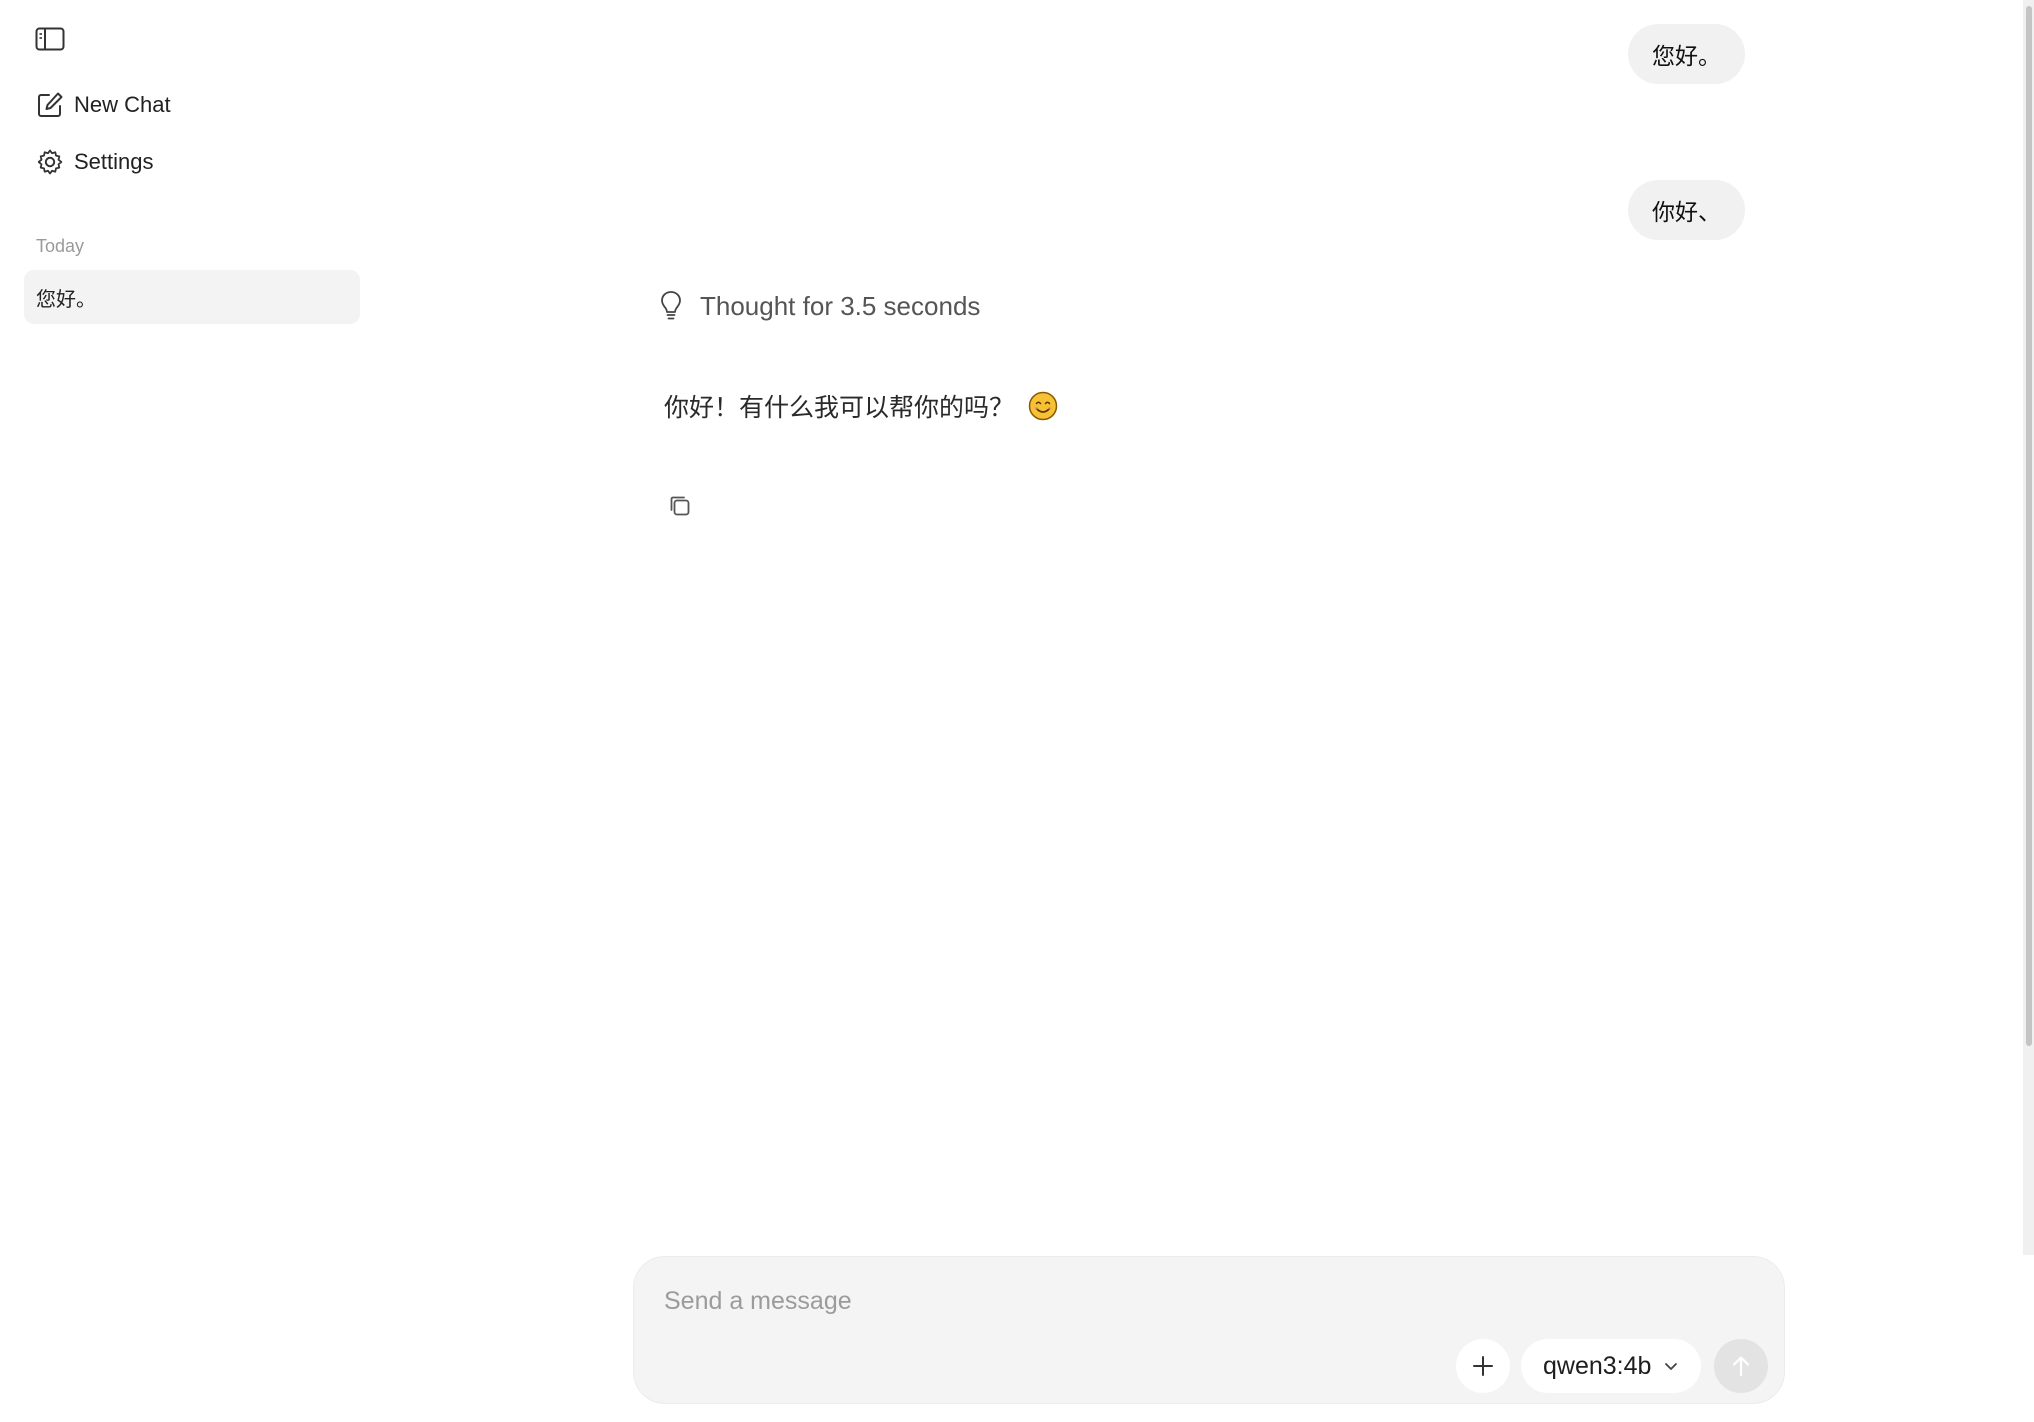 Image resolution: width=2034 pixels, height=1422 pixels. What do you see at coordinates (122, 104) in the screenshot?
I see `new-chat-label: New Chat` at bounding box center [122, 104].